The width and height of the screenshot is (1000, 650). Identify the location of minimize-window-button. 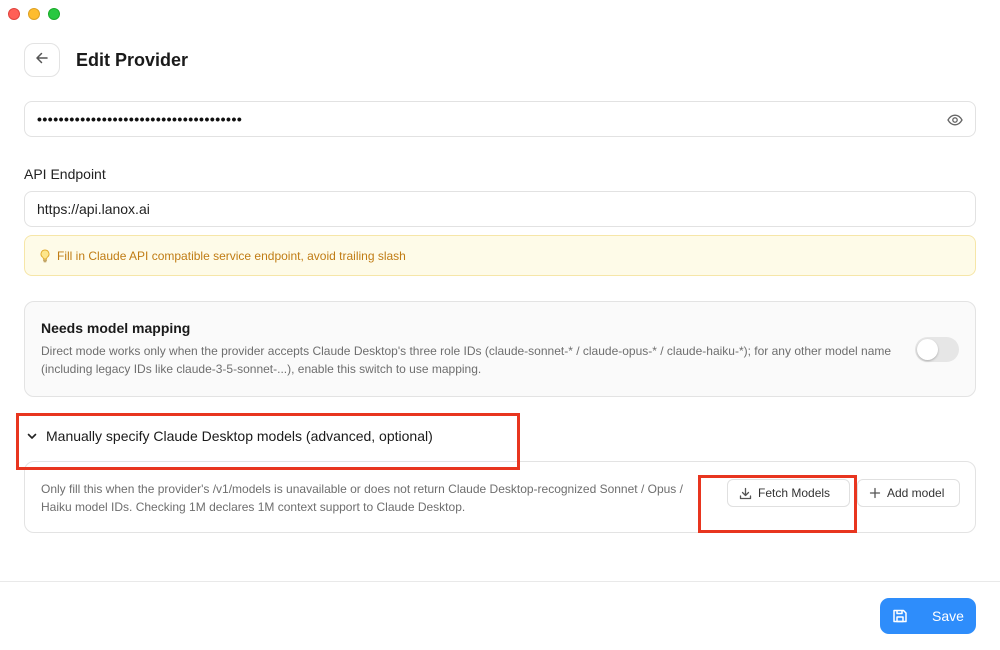
(34, 14).